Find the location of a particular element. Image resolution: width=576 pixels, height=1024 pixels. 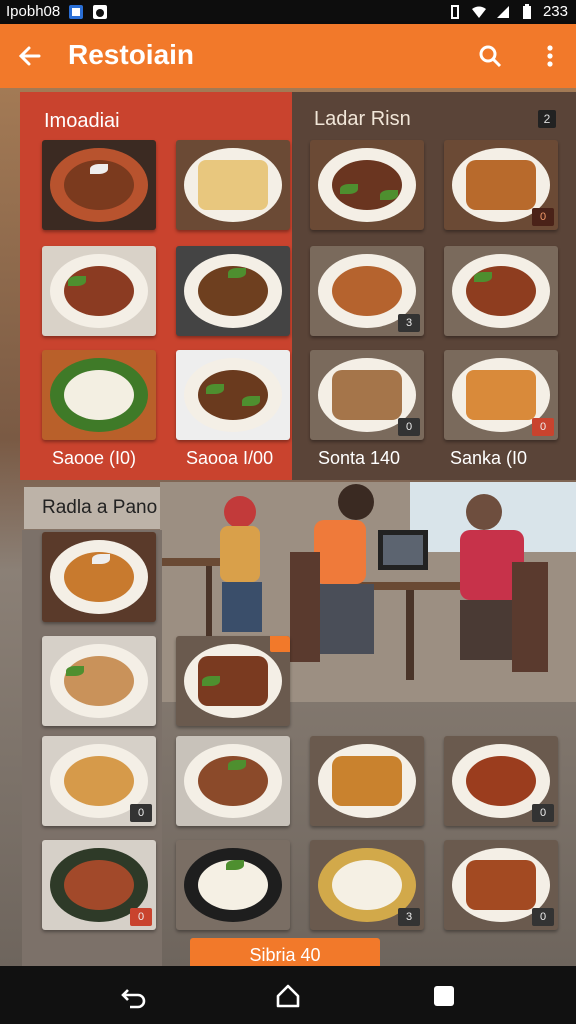

section-count-badge: 2 is located at coordinates (547, 119).